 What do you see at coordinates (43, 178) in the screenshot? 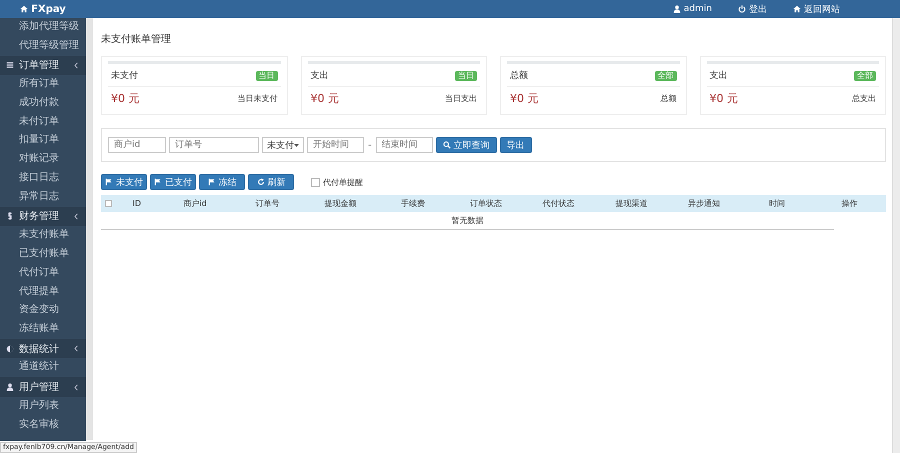
I see `sidebar-item: 接口日志` at bounding box center [43, 178].